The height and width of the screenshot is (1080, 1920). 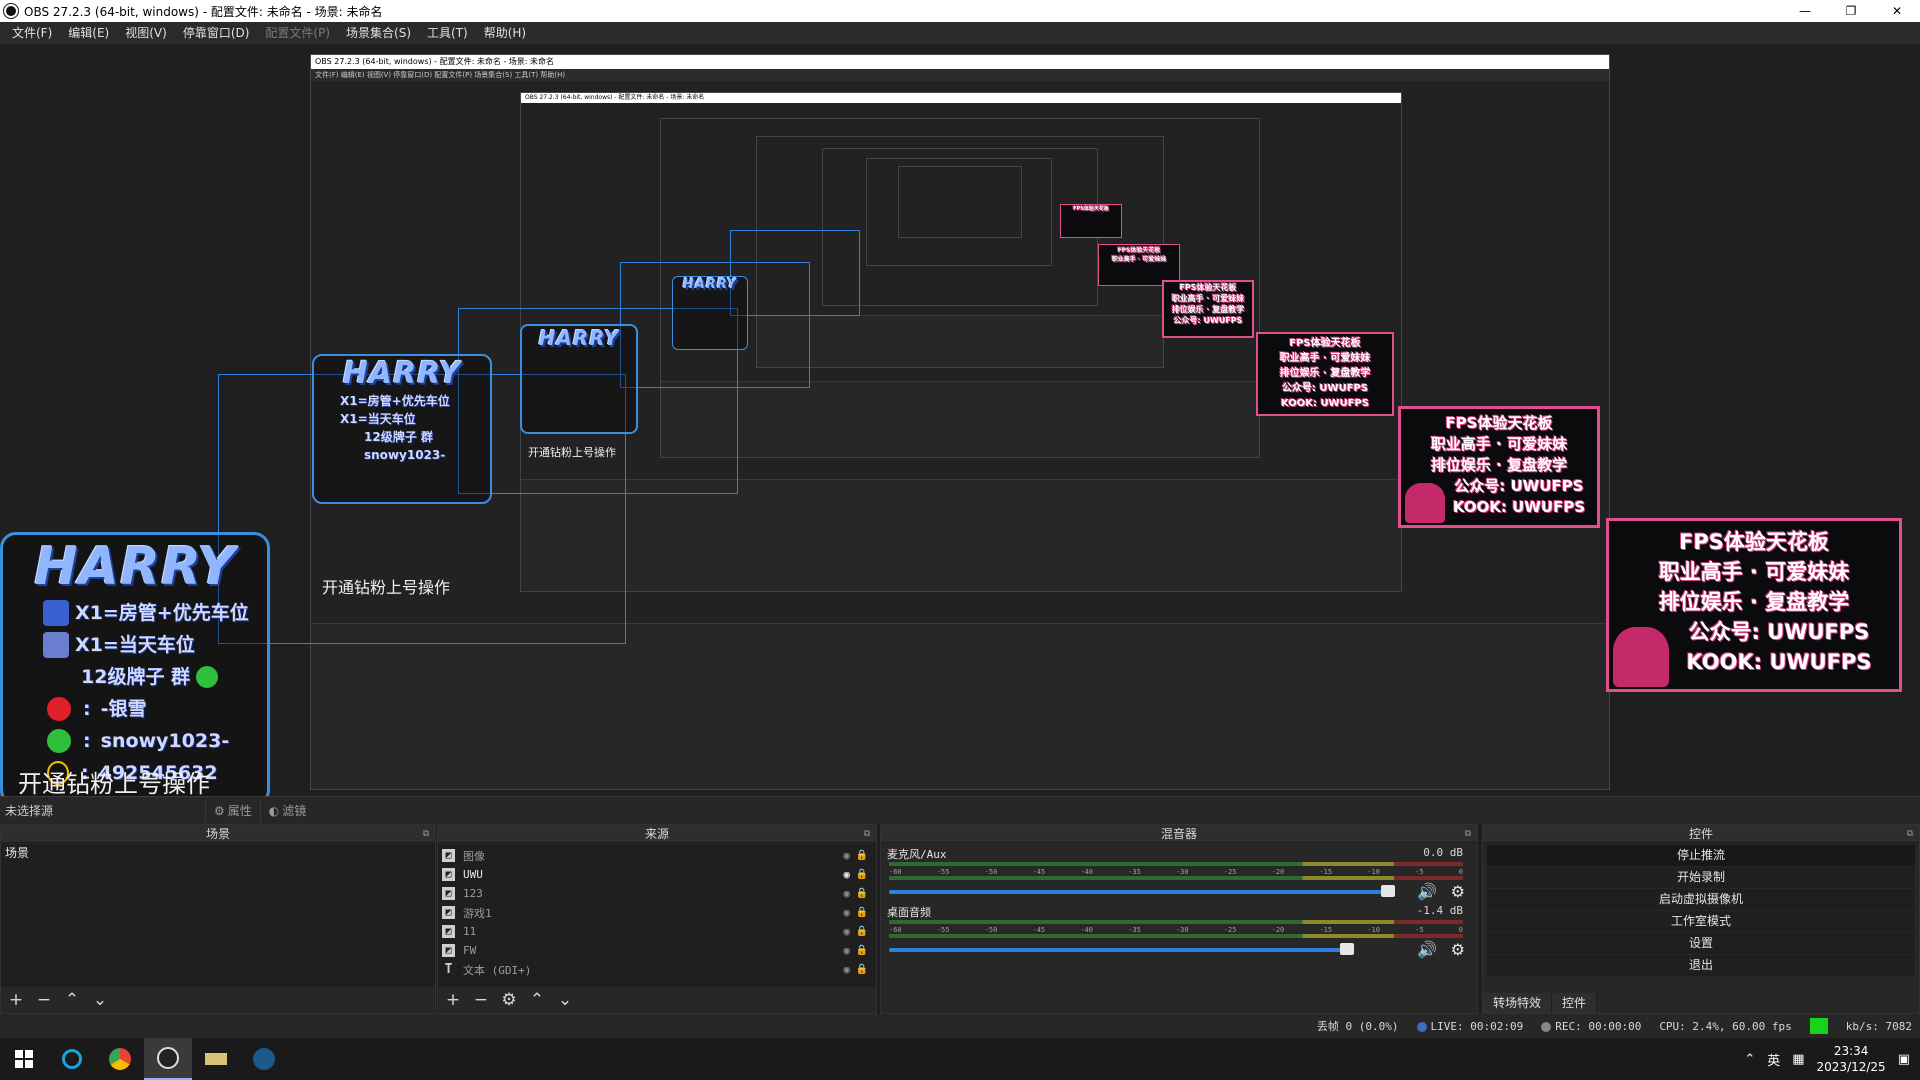 I want to click on source-item: ◩ 图像 ◉ 🔒, so click(x=657, y=855).